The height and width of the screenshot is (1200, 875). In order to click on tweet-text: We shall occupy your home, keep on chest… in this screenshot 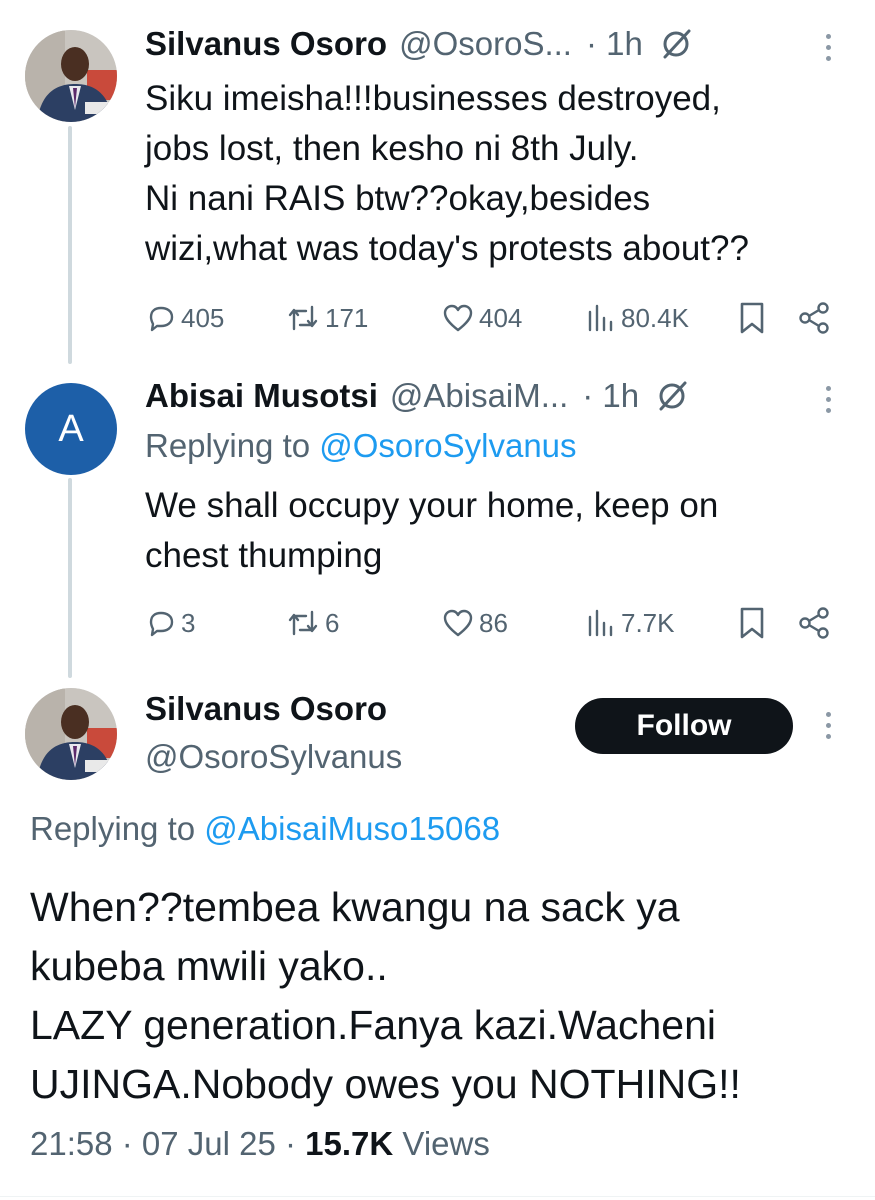, I will do `click(432, 530)`.